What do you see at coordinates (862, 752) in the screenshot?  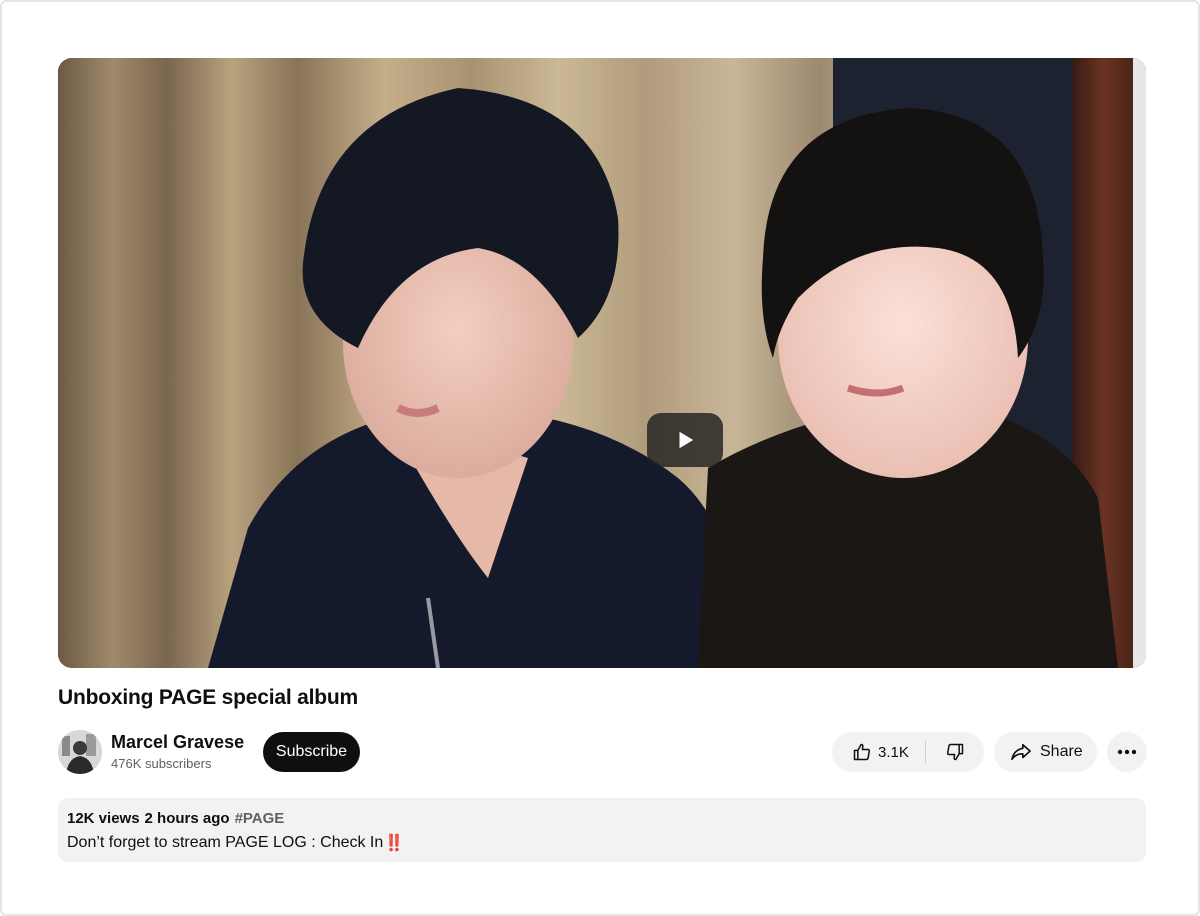 I see `thumbs-up-icon` at bounding box center [862, 752].